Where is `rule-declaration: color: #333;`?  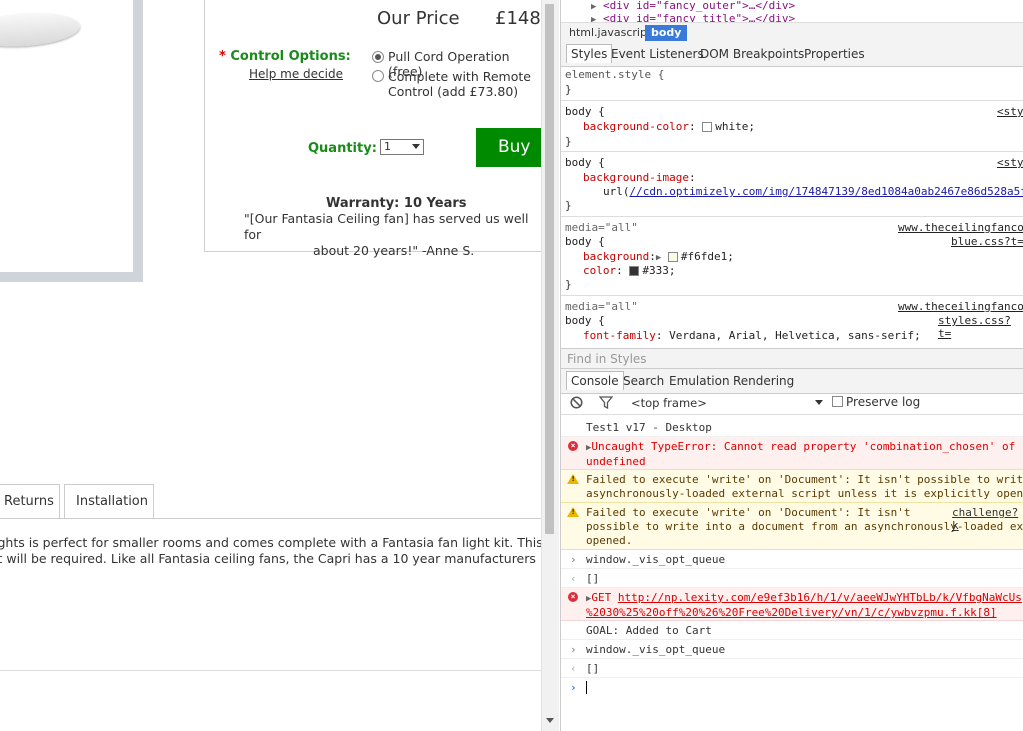 rule-declaration: color: #333; is located at coordinates (629, 270).